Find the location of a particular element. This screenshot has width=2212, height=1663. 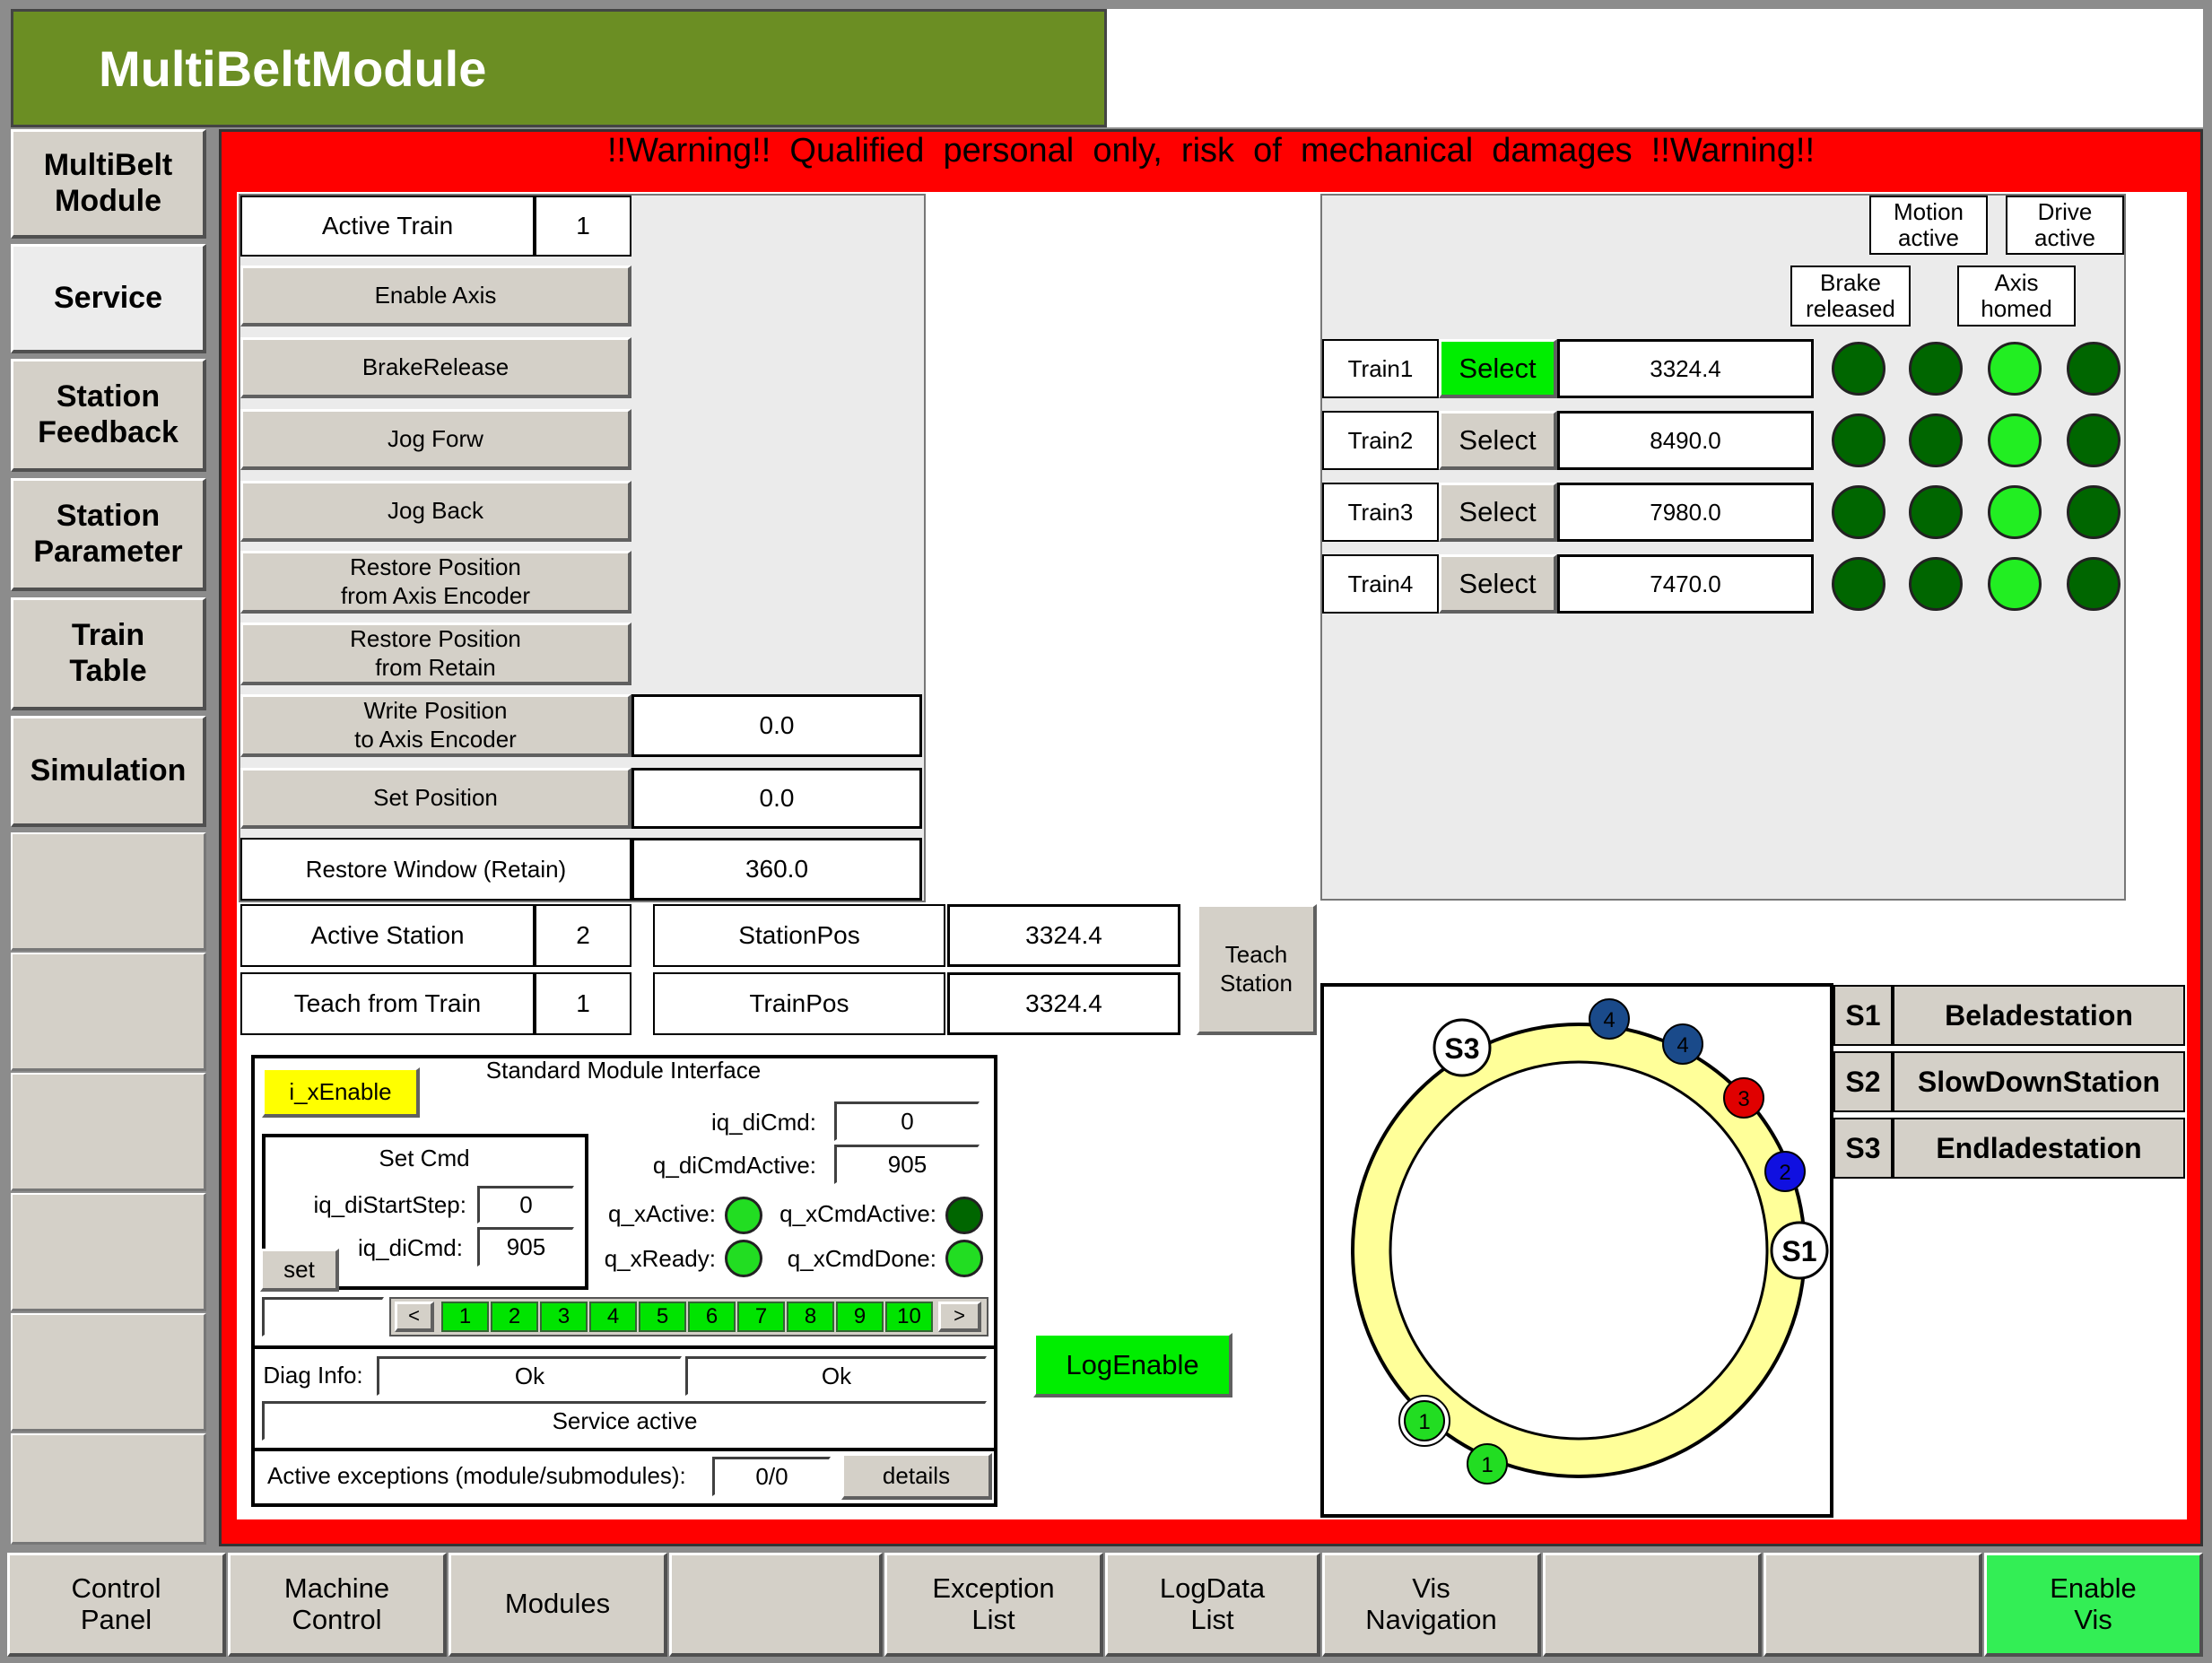

modules-button: Modules is located at coordinates (558, 1605).